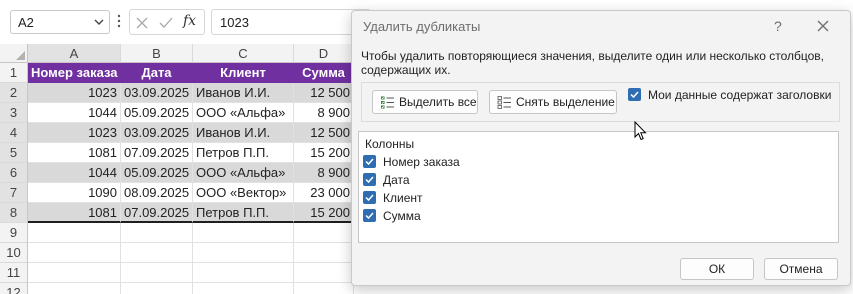 Image resolution: width=853 pixels, height=294 pixels. What do you see at coordinates (324, 73) in the screenshot?
I see `header-cell: Сумма` at bounding box center [324, 73].